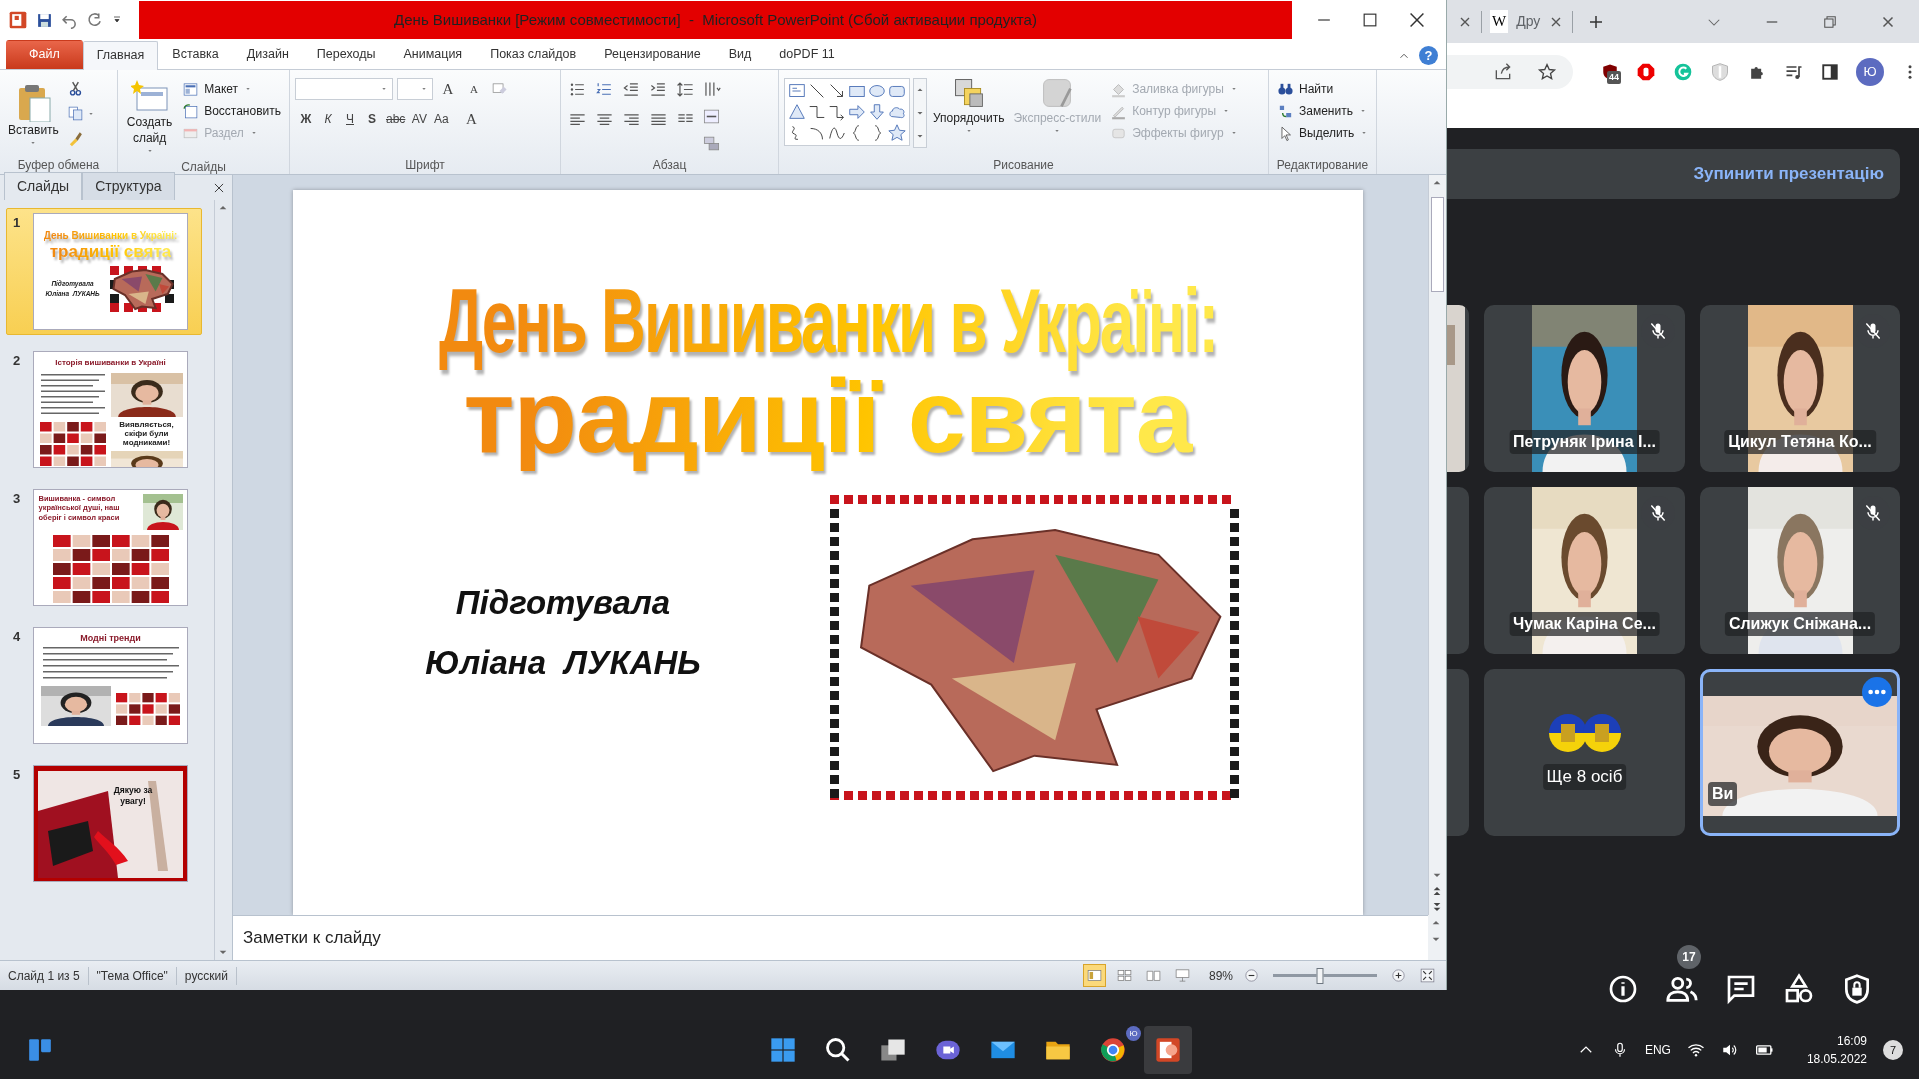 The height and width of the screenshot is (1079, 1919). I want to click on search-icon, so click(838, 1049).